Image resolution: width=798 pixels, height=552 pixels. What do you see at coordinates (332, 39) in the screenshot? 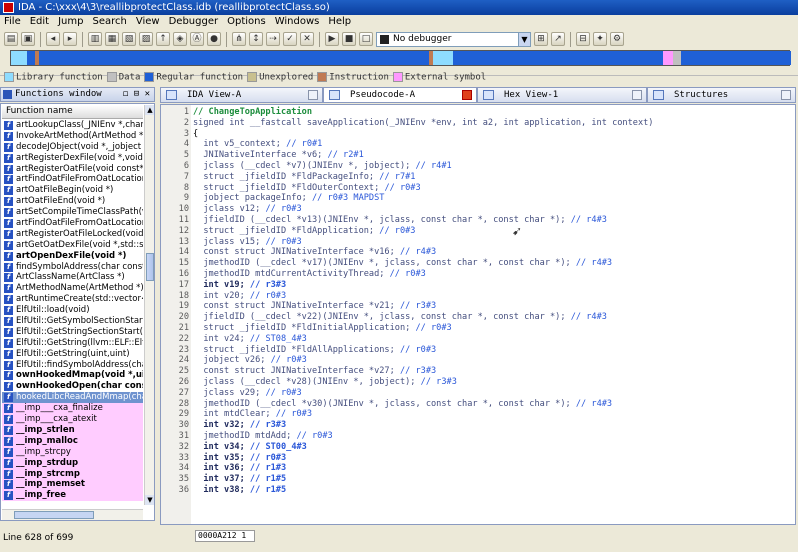
I see `play-icon: ▶` at bounding box center [332, 39].